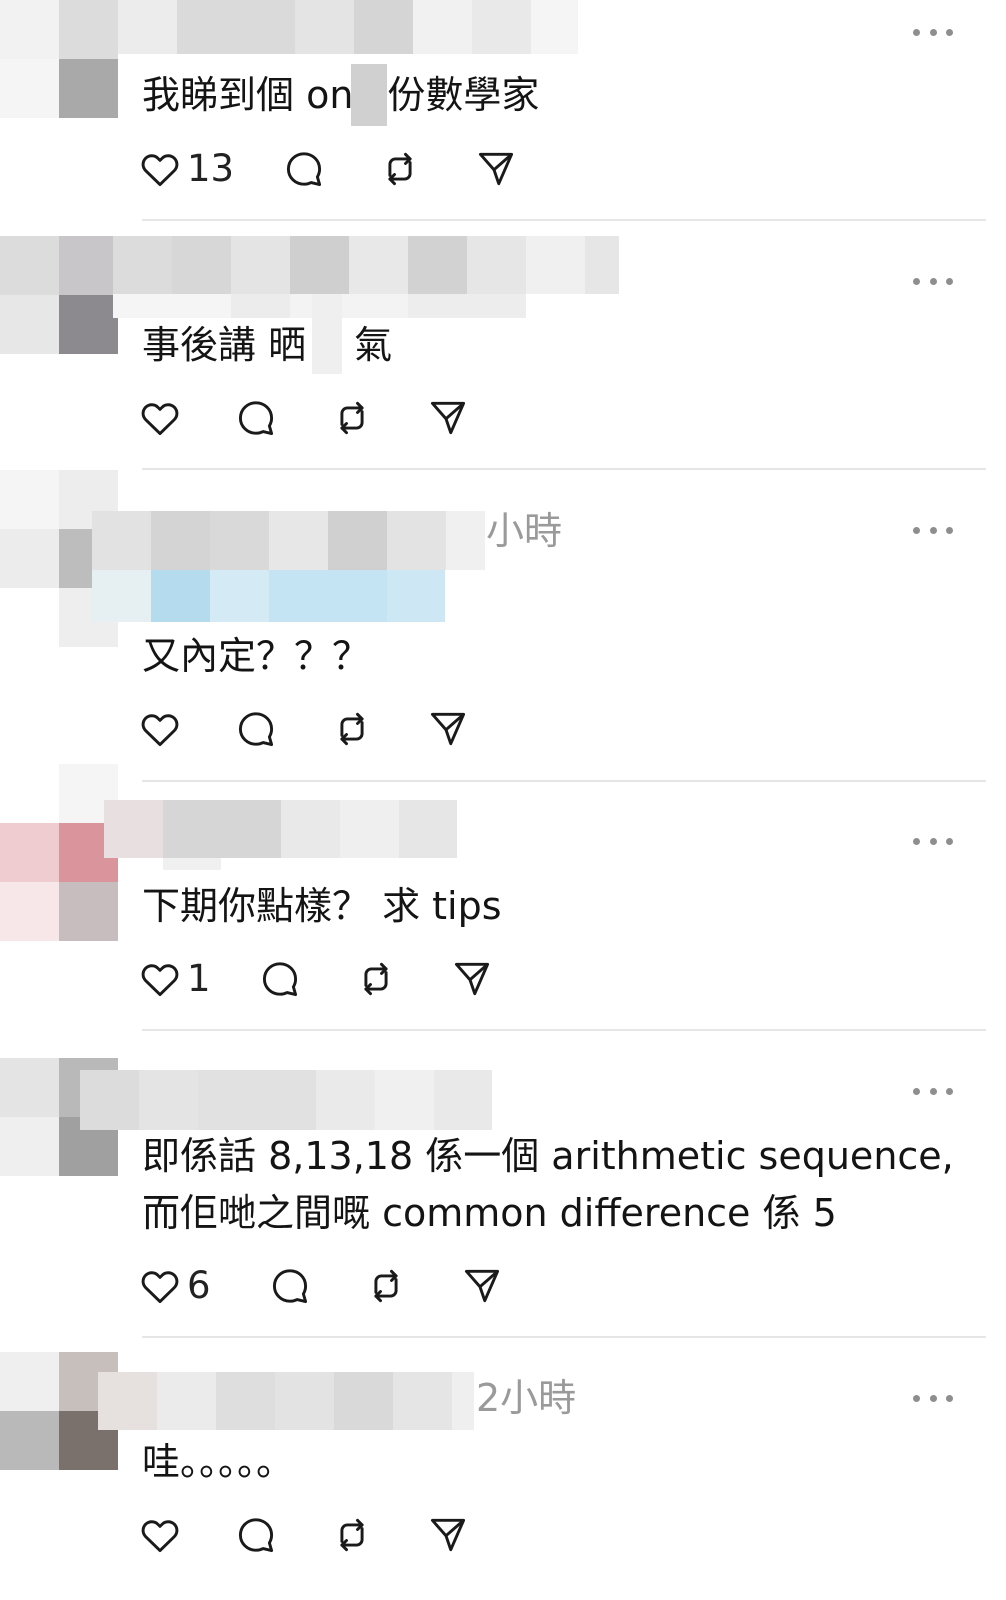 Image resolution: width=1006 pixels, height=1600 pixels. What do you see at coordinates (256, 656) in the screenshot?
I see `comment-text: 又內定？？？` at bounding box center [256, 656].